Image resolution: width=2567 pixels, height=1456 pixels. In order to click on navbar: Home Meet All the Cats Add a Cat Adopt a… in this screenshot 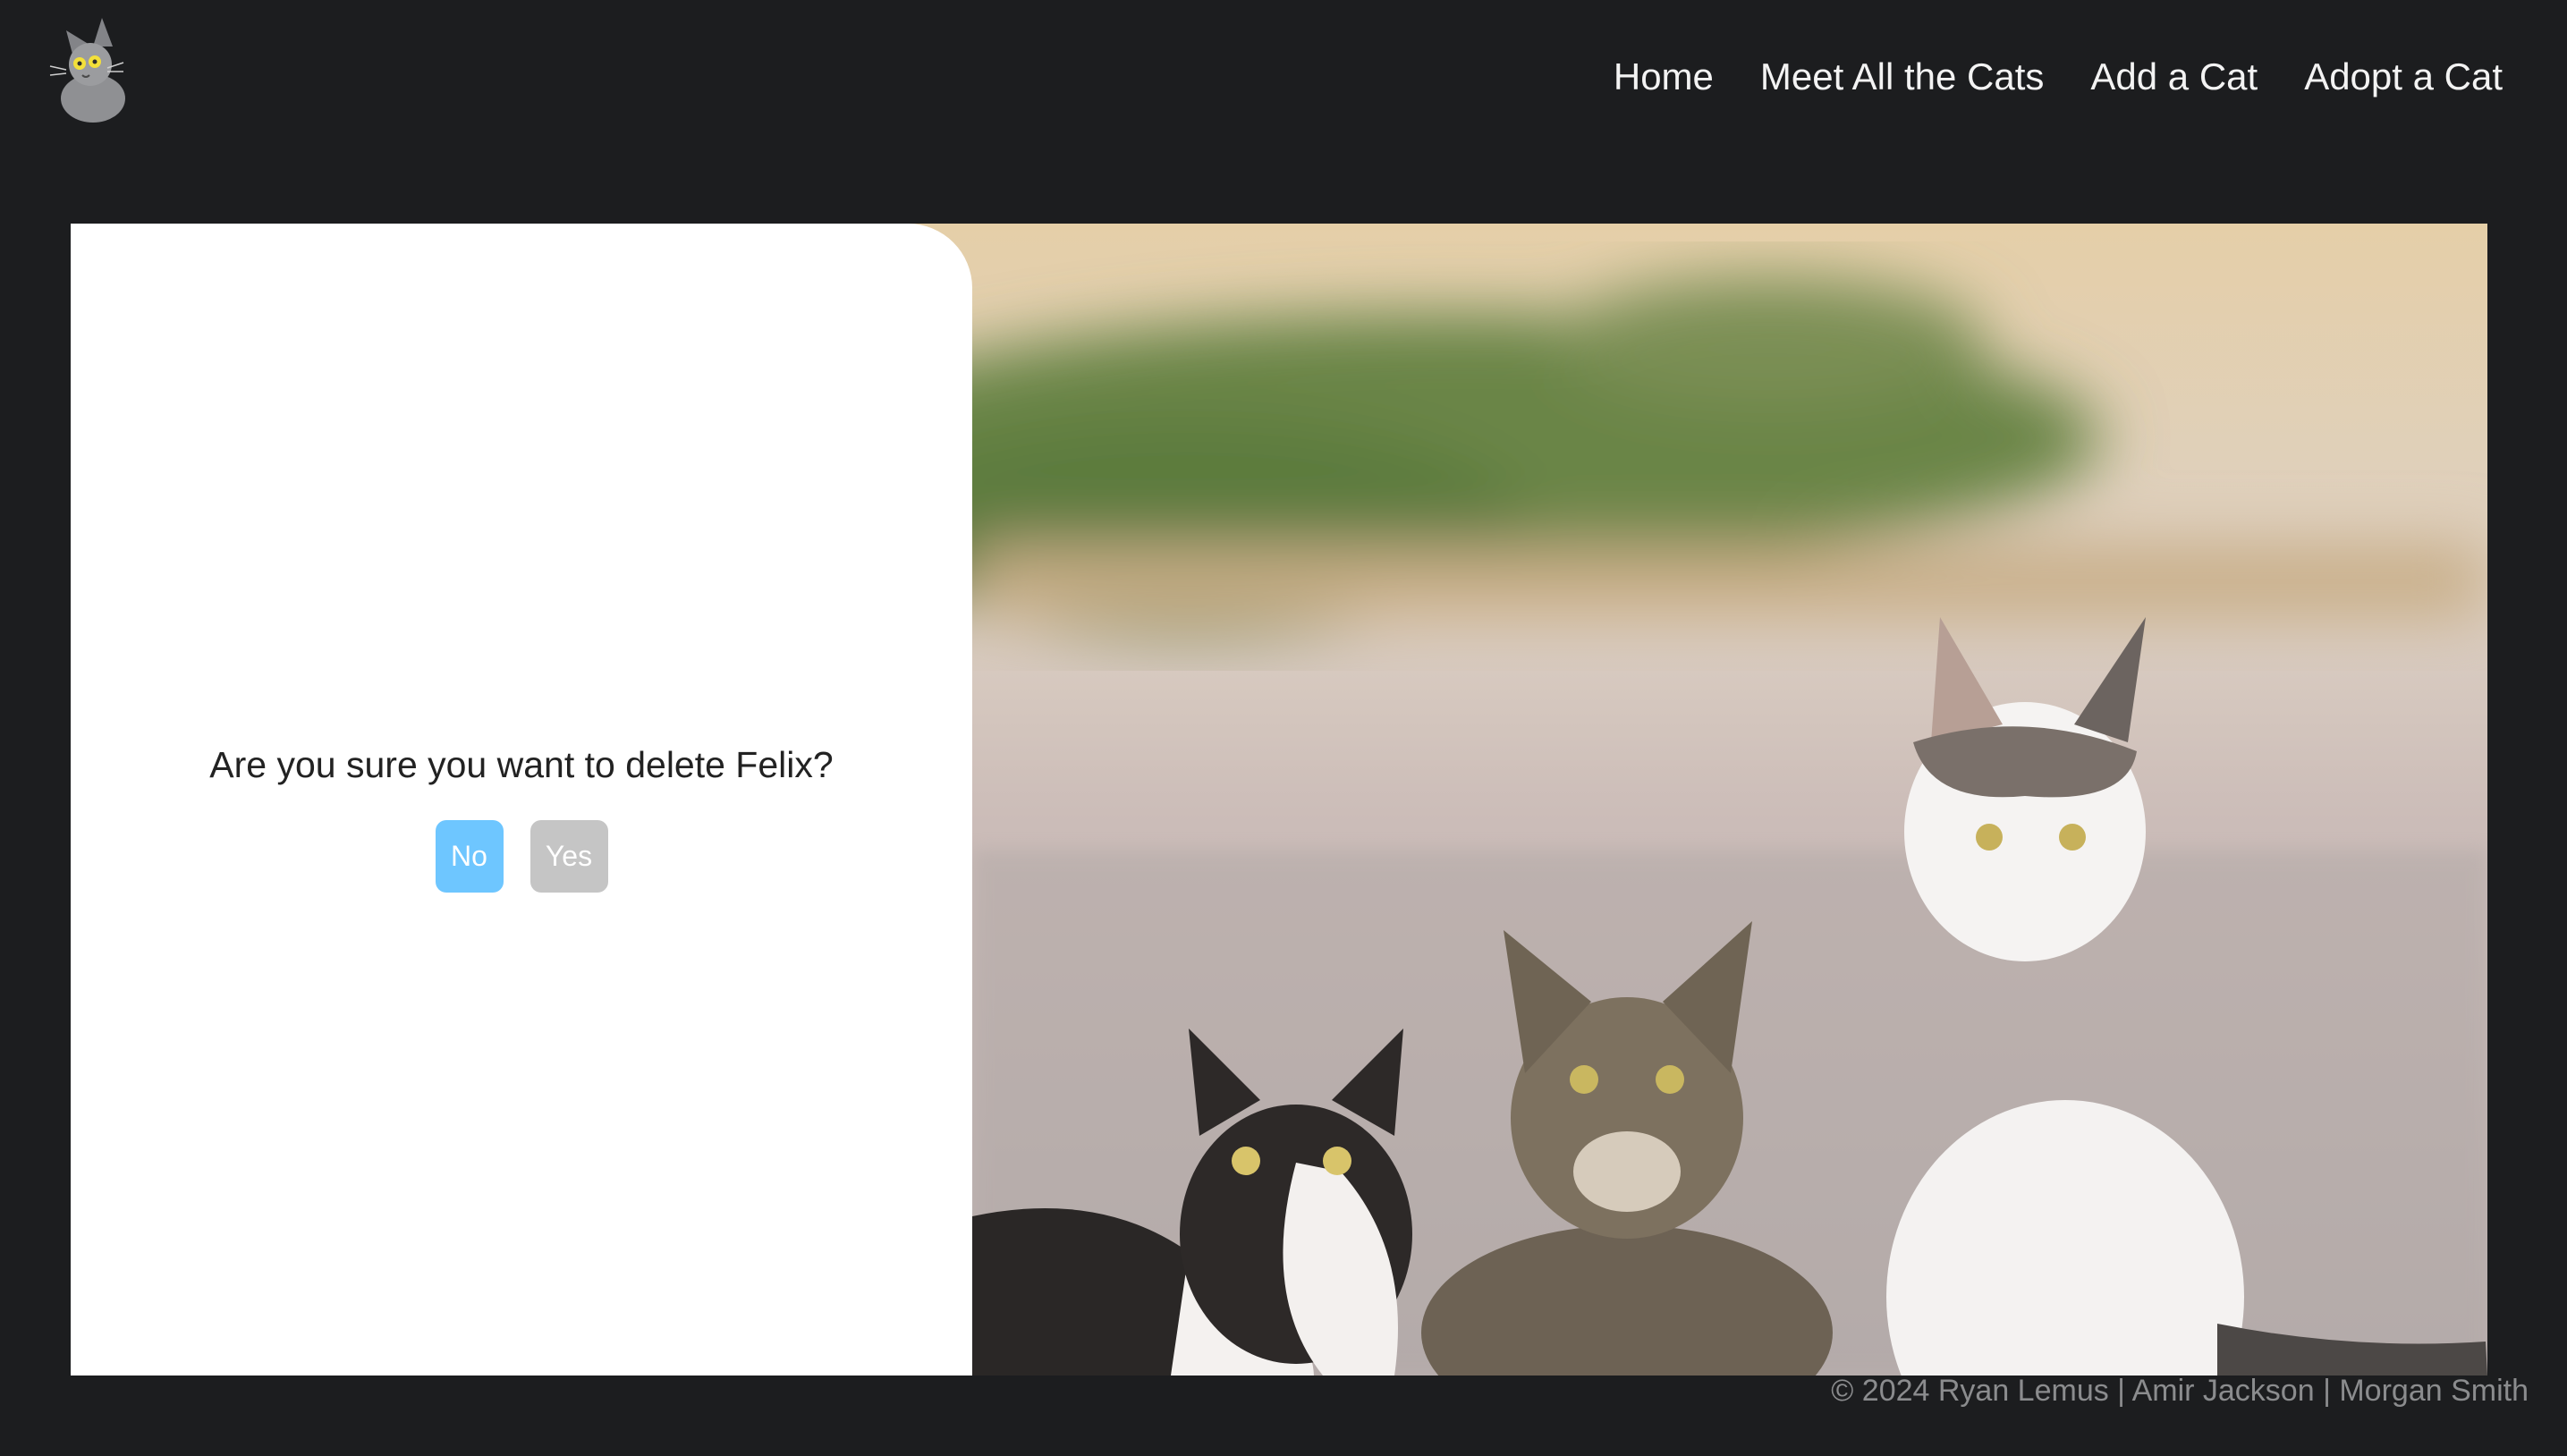, I will do `click(1283, 76)`.